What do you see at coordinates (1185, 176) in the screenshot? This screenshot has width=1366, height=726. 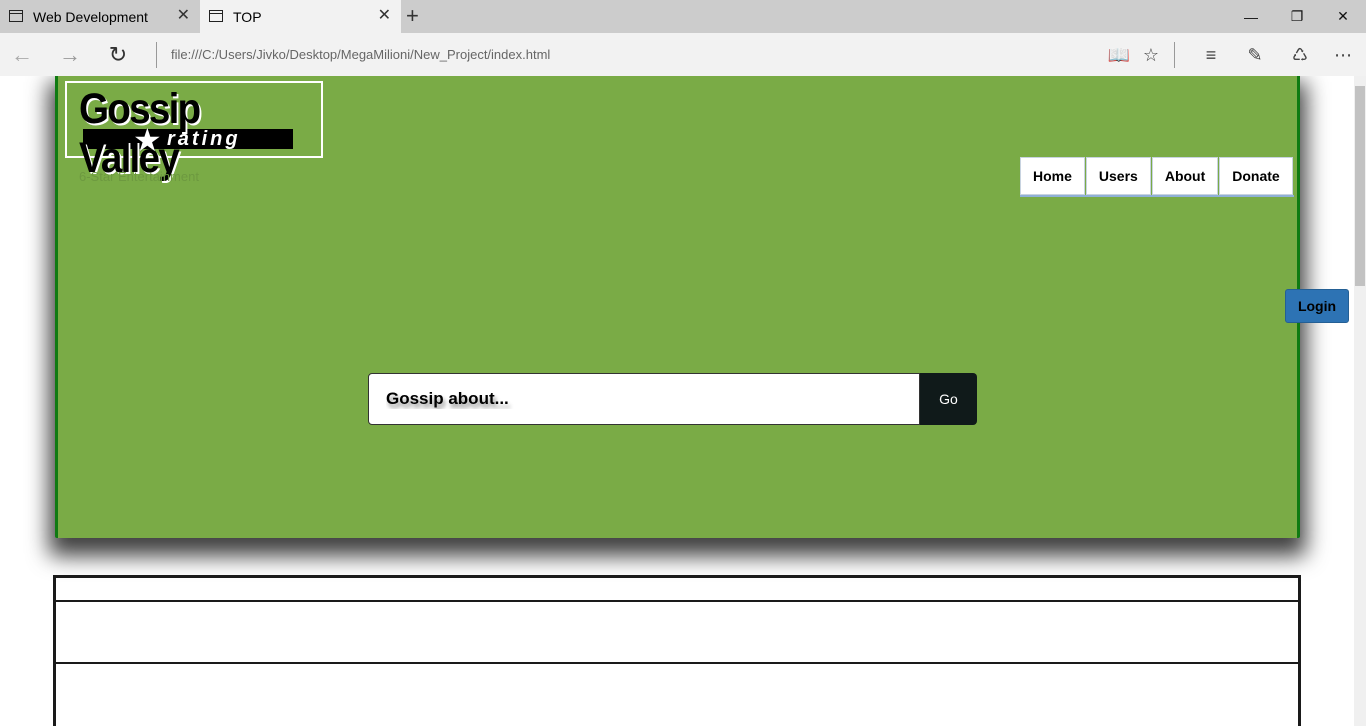 I see `nav-about: About` at bounding box center [1185, 176].